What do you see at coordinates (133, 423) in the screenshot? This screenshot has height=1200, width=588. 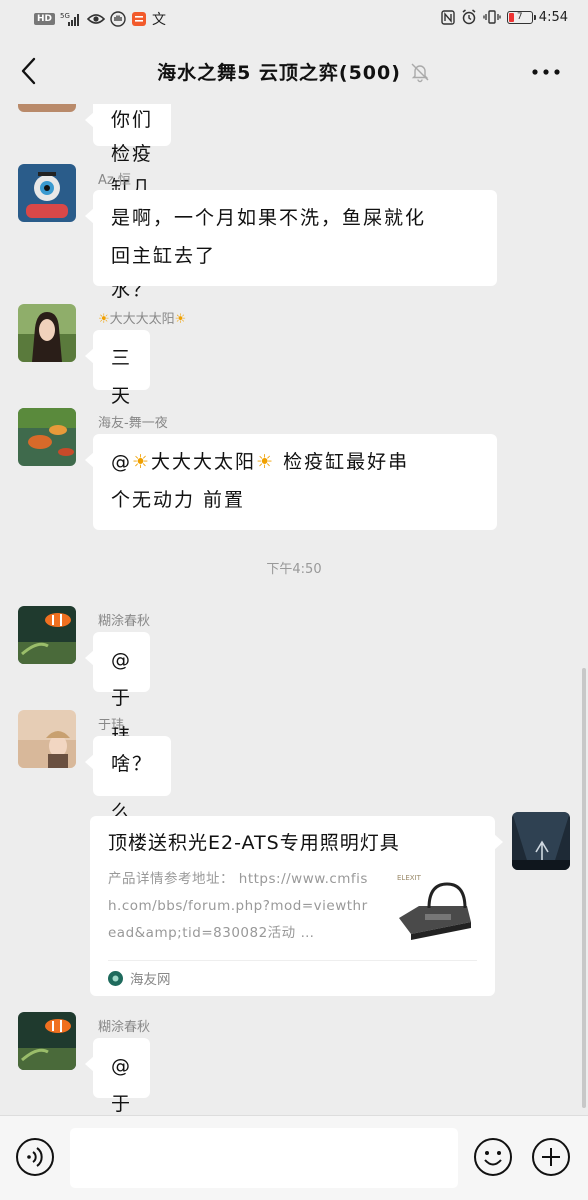 I see `sender-name: 海友-舞一夜` at bounding box center [133, 423].